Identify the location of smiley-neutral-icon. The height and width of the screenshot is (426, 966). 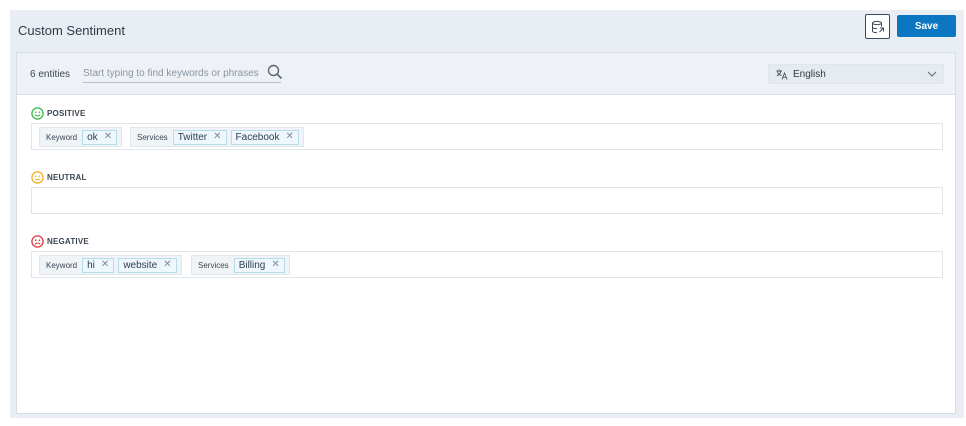
(37, 177).